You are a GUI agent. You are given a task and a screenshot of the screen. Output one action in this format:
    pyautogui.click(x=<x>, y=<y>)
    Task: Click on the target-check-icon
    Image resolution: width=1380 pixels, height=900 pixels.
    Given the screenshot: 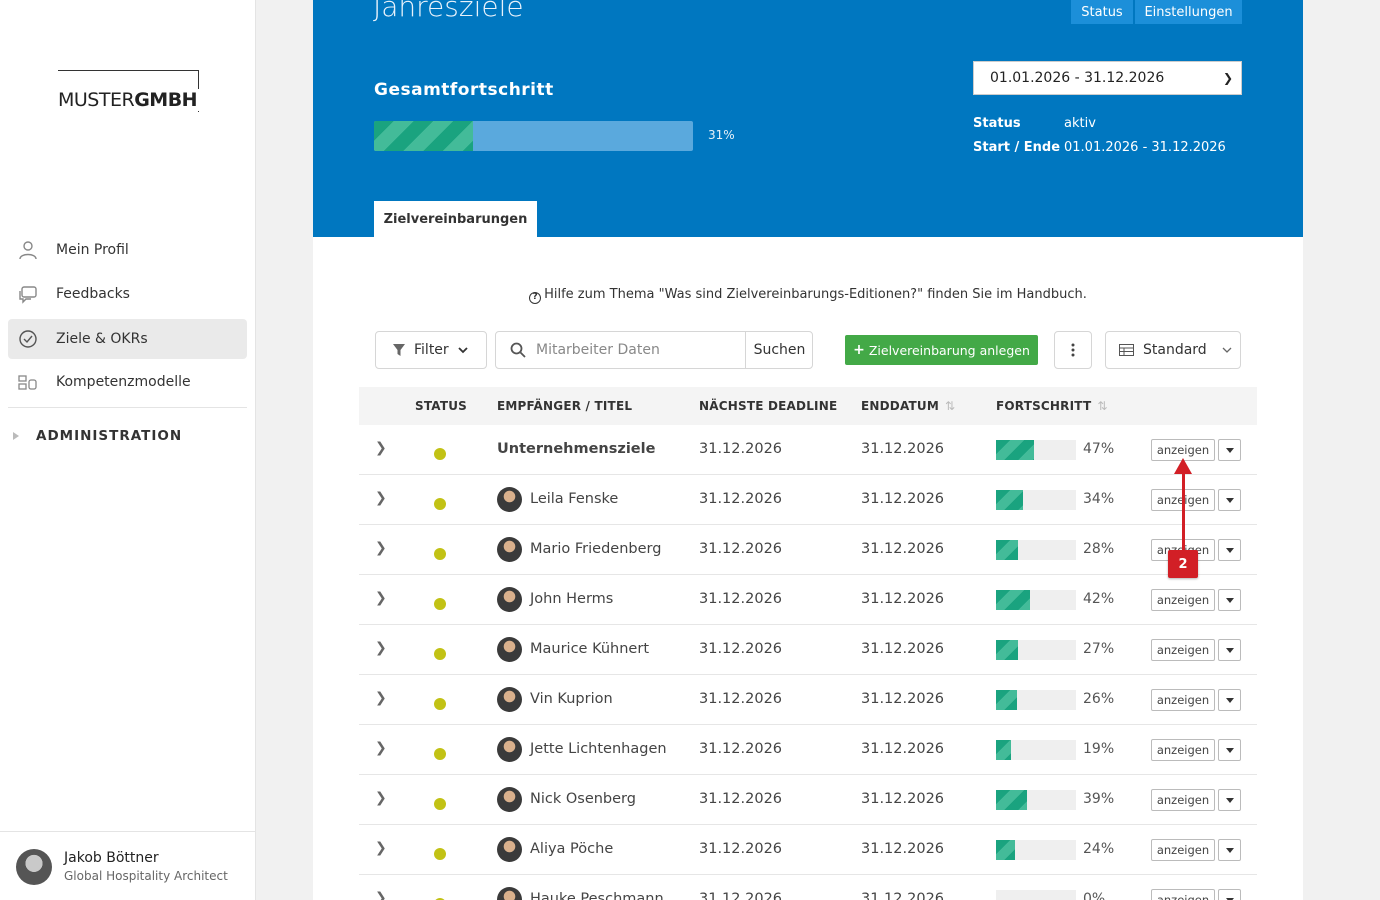 What is the action you would take?
    pyautogui.click(x=28, y=339)
    